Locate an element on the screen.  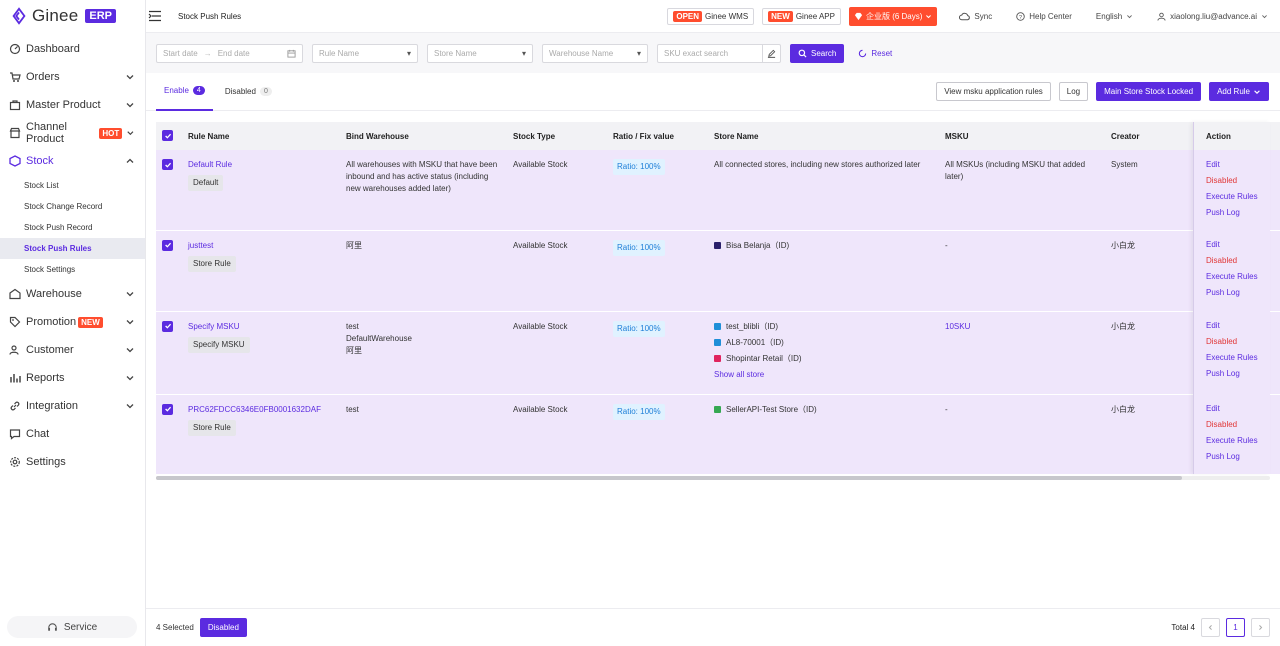
view-msku-rules-button: View msku application rules is located at coordinates (993, 91).